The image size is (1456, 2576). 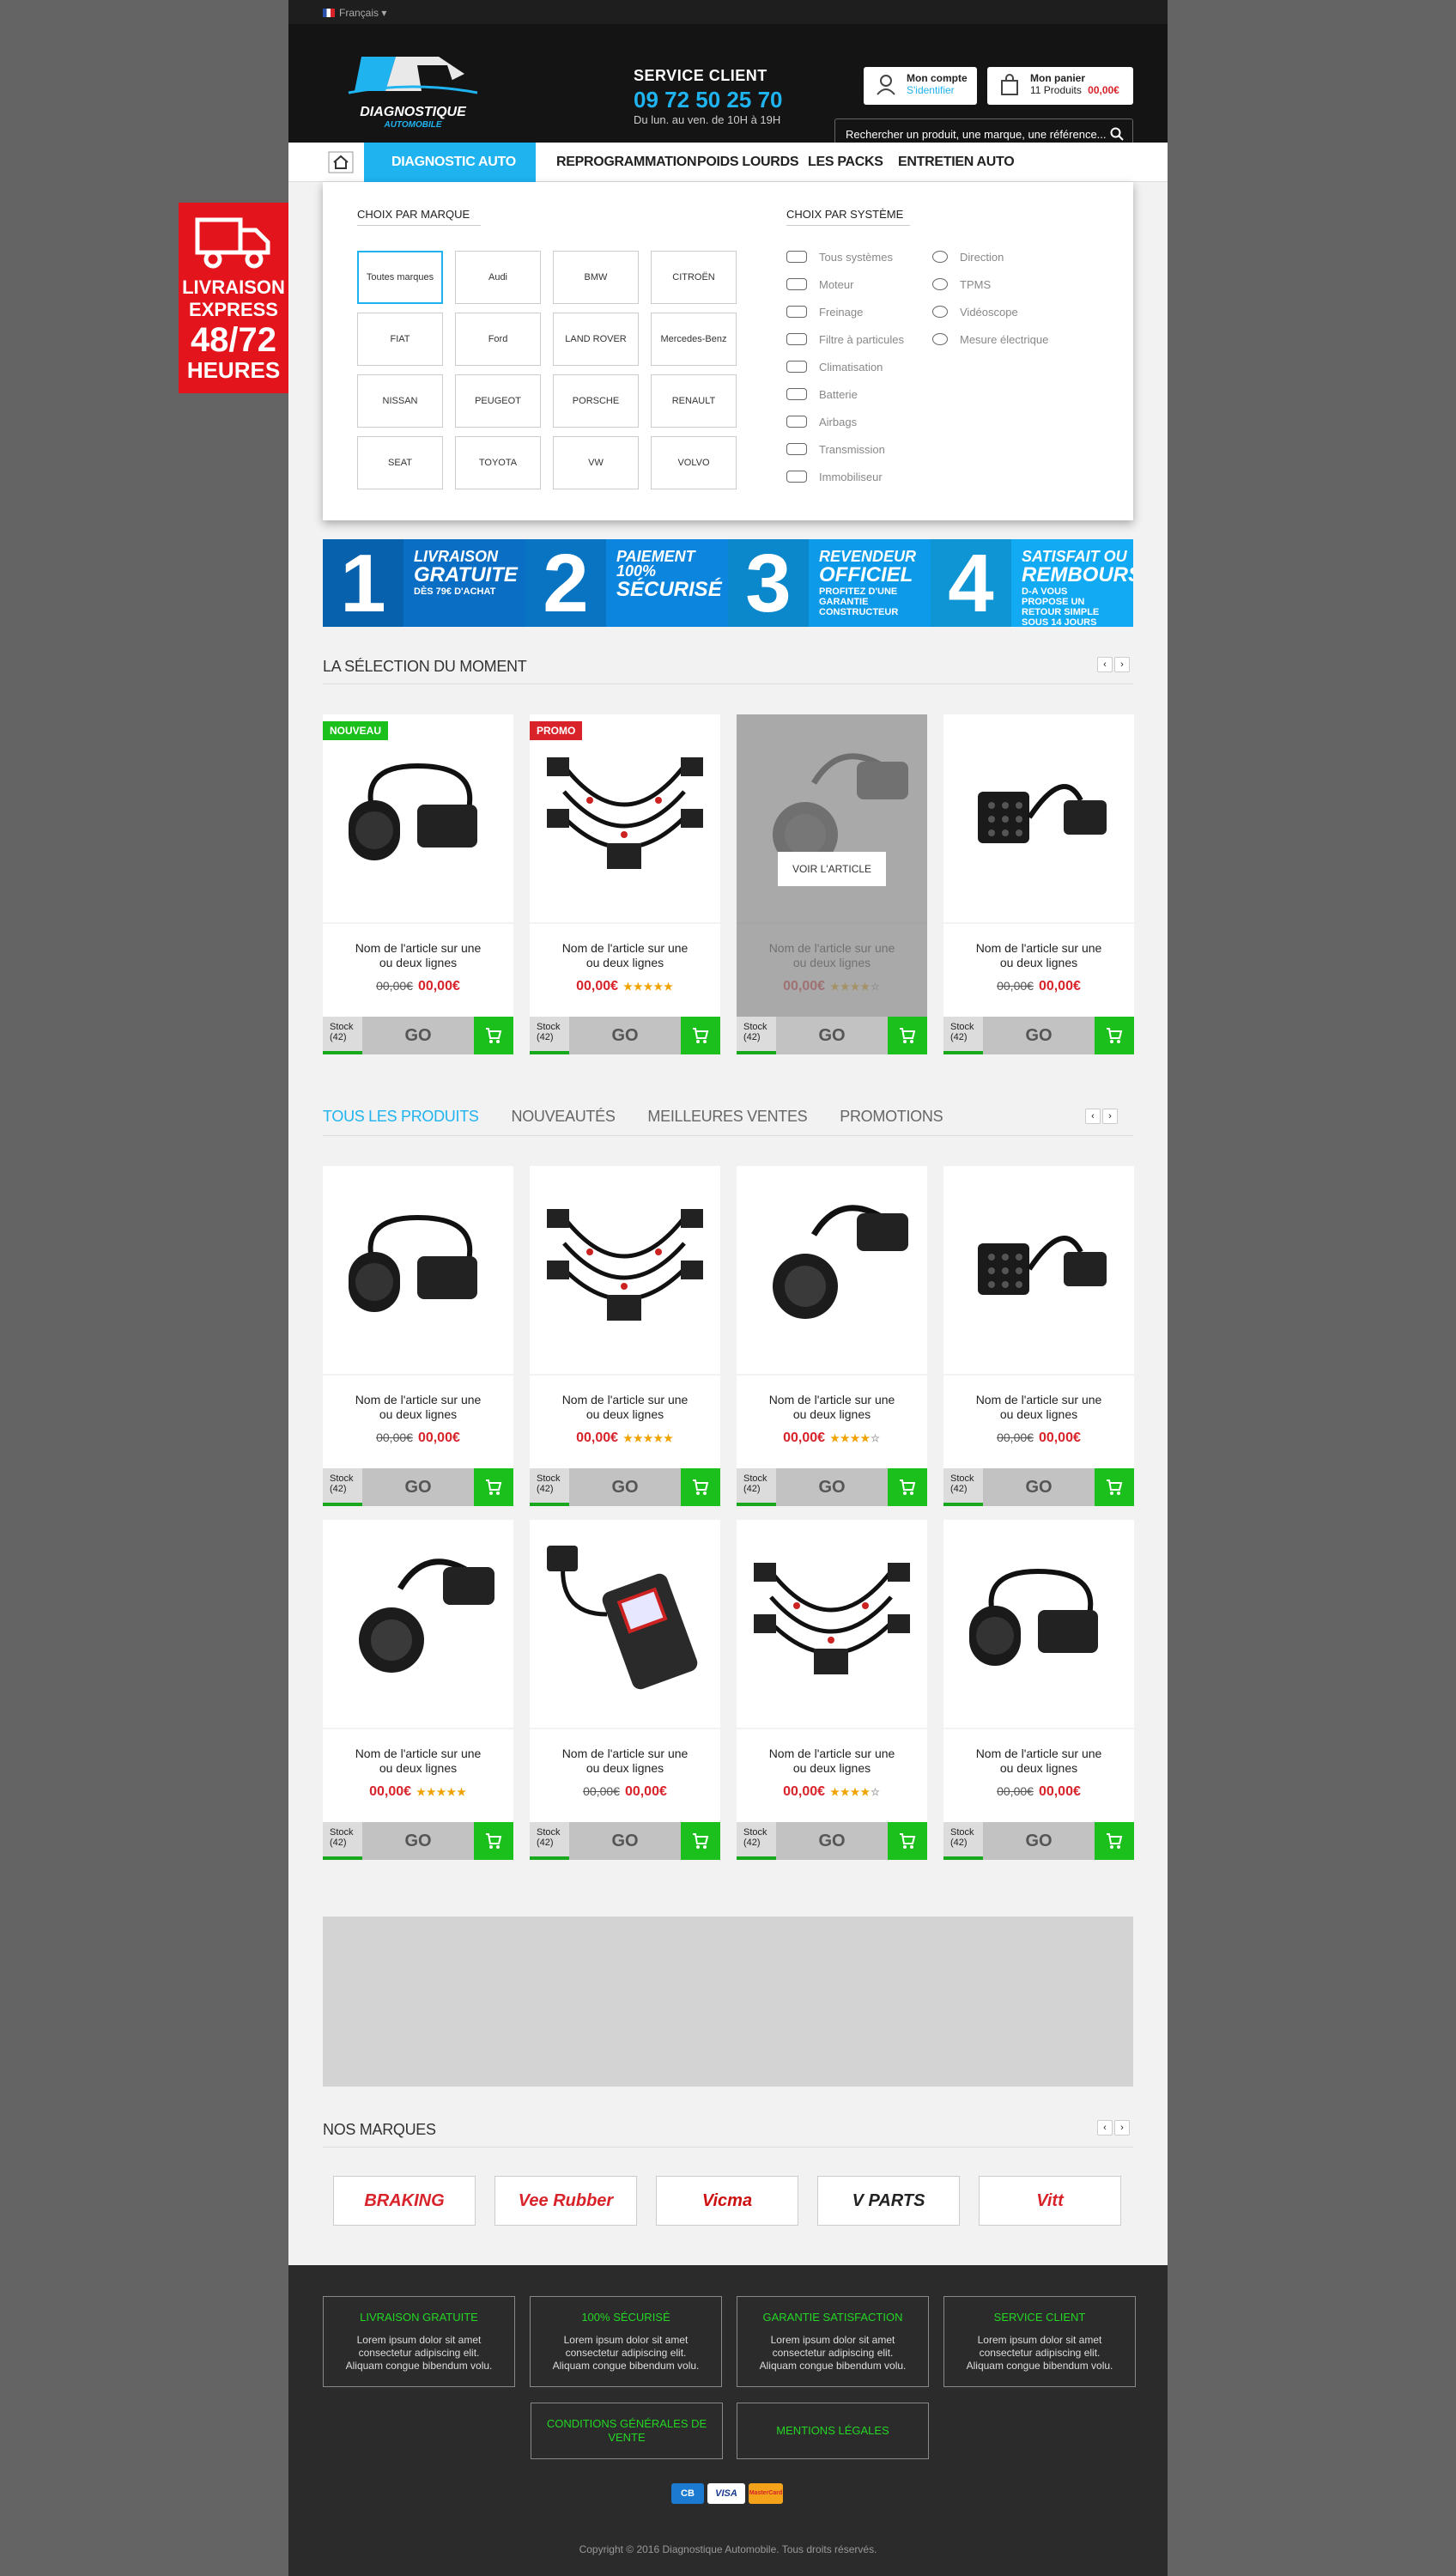 I want to click on account-login-link: S'identifier, so click(x=931, y=90).